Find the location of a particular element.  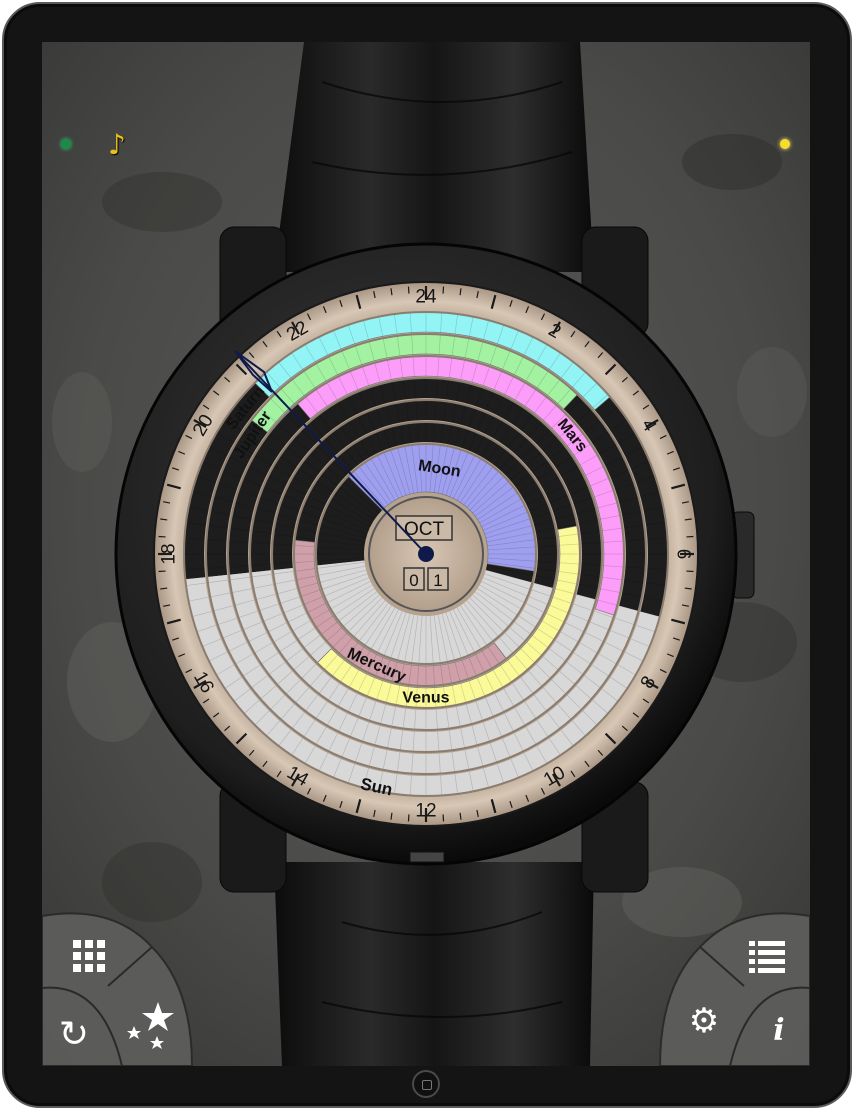

refresh-icon: ↻ is located at coordinates (74, 1034).